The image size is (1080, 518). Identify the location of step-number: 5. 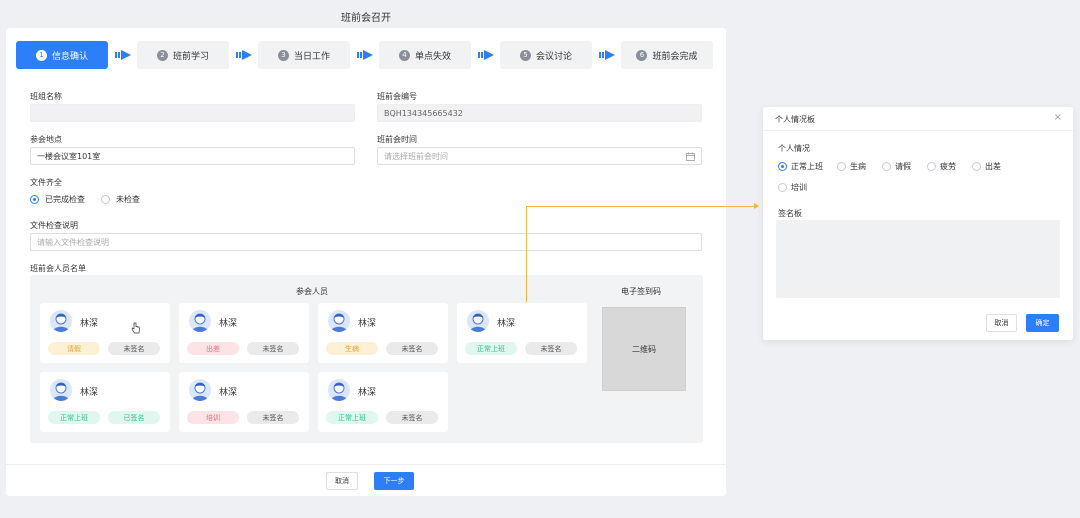
(525, 55).